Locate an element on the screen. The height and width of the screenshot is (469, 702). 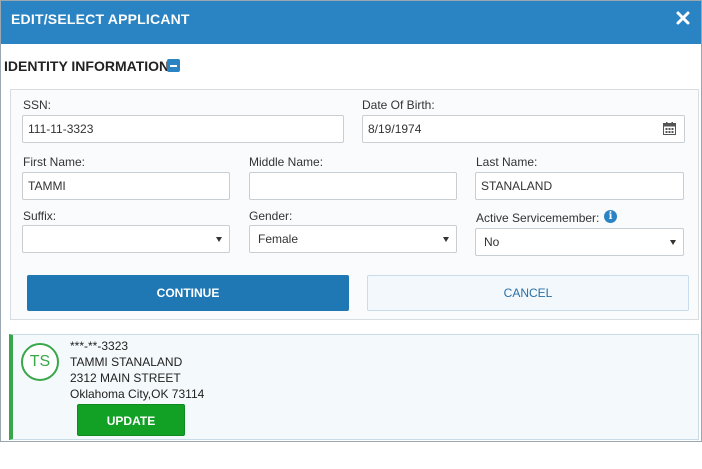
ssn-field is located at coordinates (183, 129).